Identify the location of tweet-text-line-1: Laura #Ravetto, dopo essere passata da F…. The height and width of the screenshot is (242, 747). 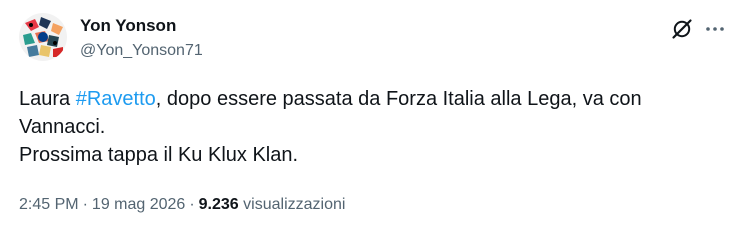
(369, 99).